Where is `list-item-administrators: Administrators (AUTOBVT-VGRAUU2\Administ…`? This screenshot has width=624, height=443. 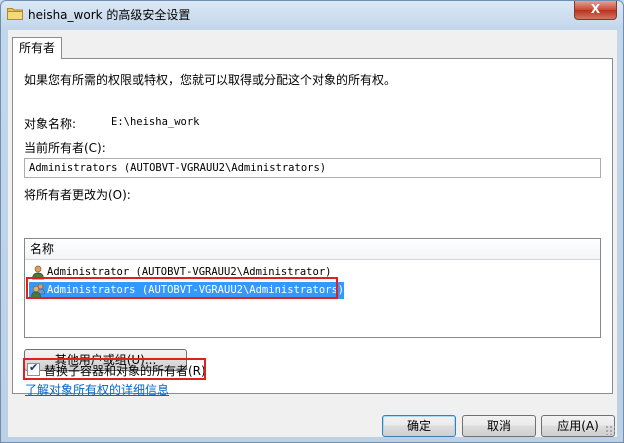
list-item-administrators: Administrators (AUTOBVT-VGRAUU2\Administ… is located at coordinates (187, 290).